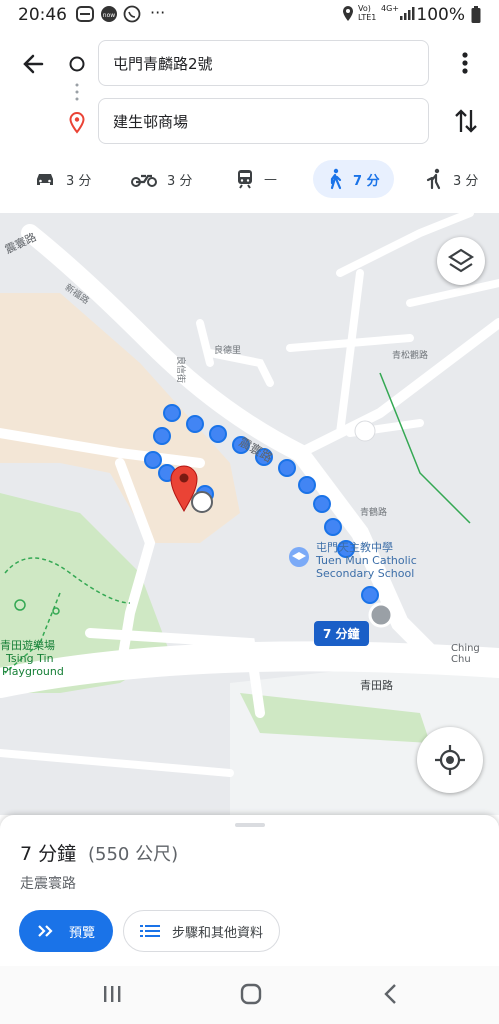  I want to click on chevron-left-icon, so click(390, 994).